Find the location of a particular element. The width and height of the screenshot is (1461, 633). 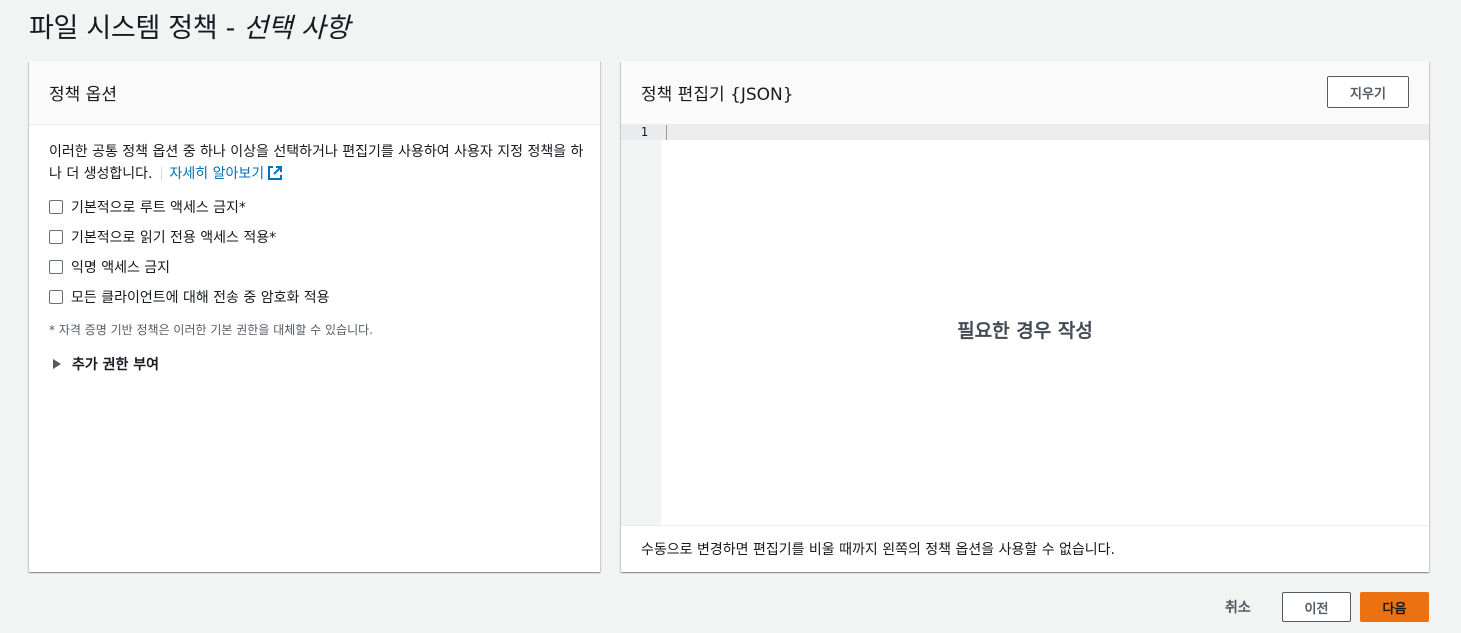

page-title: 파일 시스템 정책 - 선택 사항 is located at coordinates (189, 25).